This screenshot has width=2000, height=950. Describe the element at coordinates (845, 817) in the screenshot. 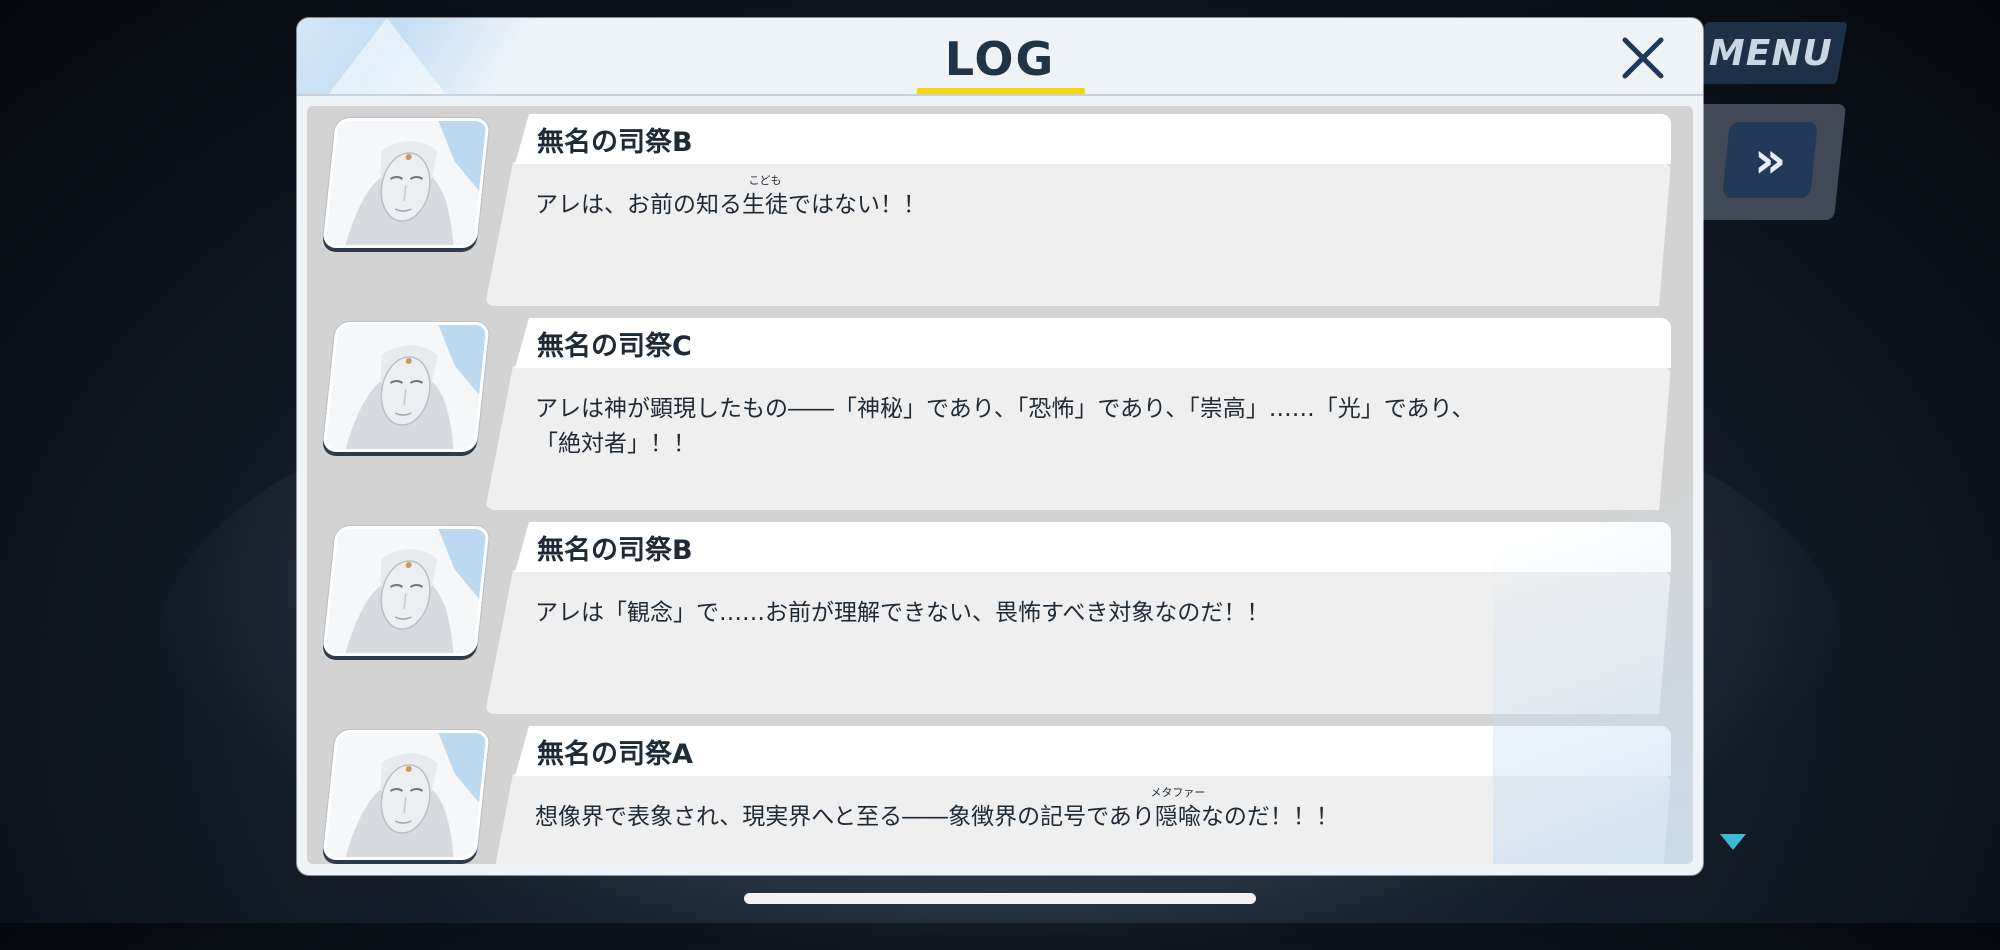

I see `dialogue-text: 想像界で表象され、現実界へと至る――象徴界の記号であり` at that location.